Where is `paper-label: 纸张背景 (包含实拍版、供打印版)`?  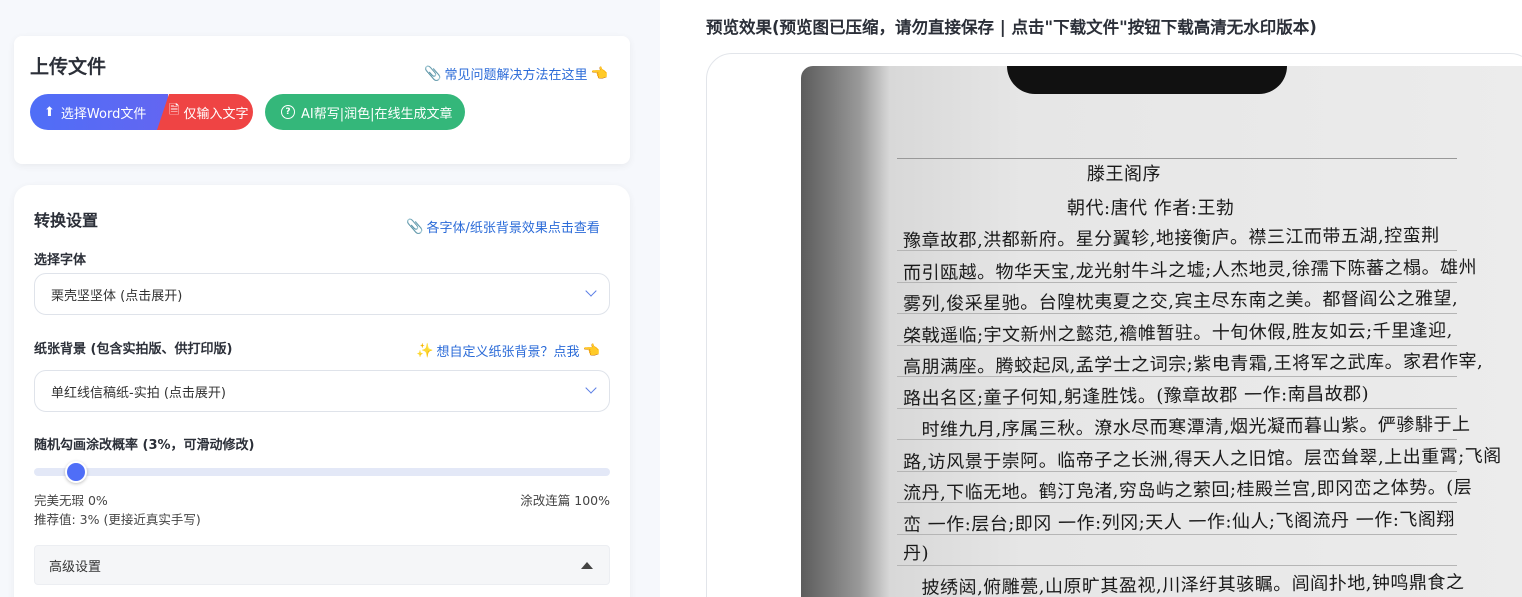
paper-label: 纸张背景 (包含实拍版、供打印版) is located at coordinates (133, 349).